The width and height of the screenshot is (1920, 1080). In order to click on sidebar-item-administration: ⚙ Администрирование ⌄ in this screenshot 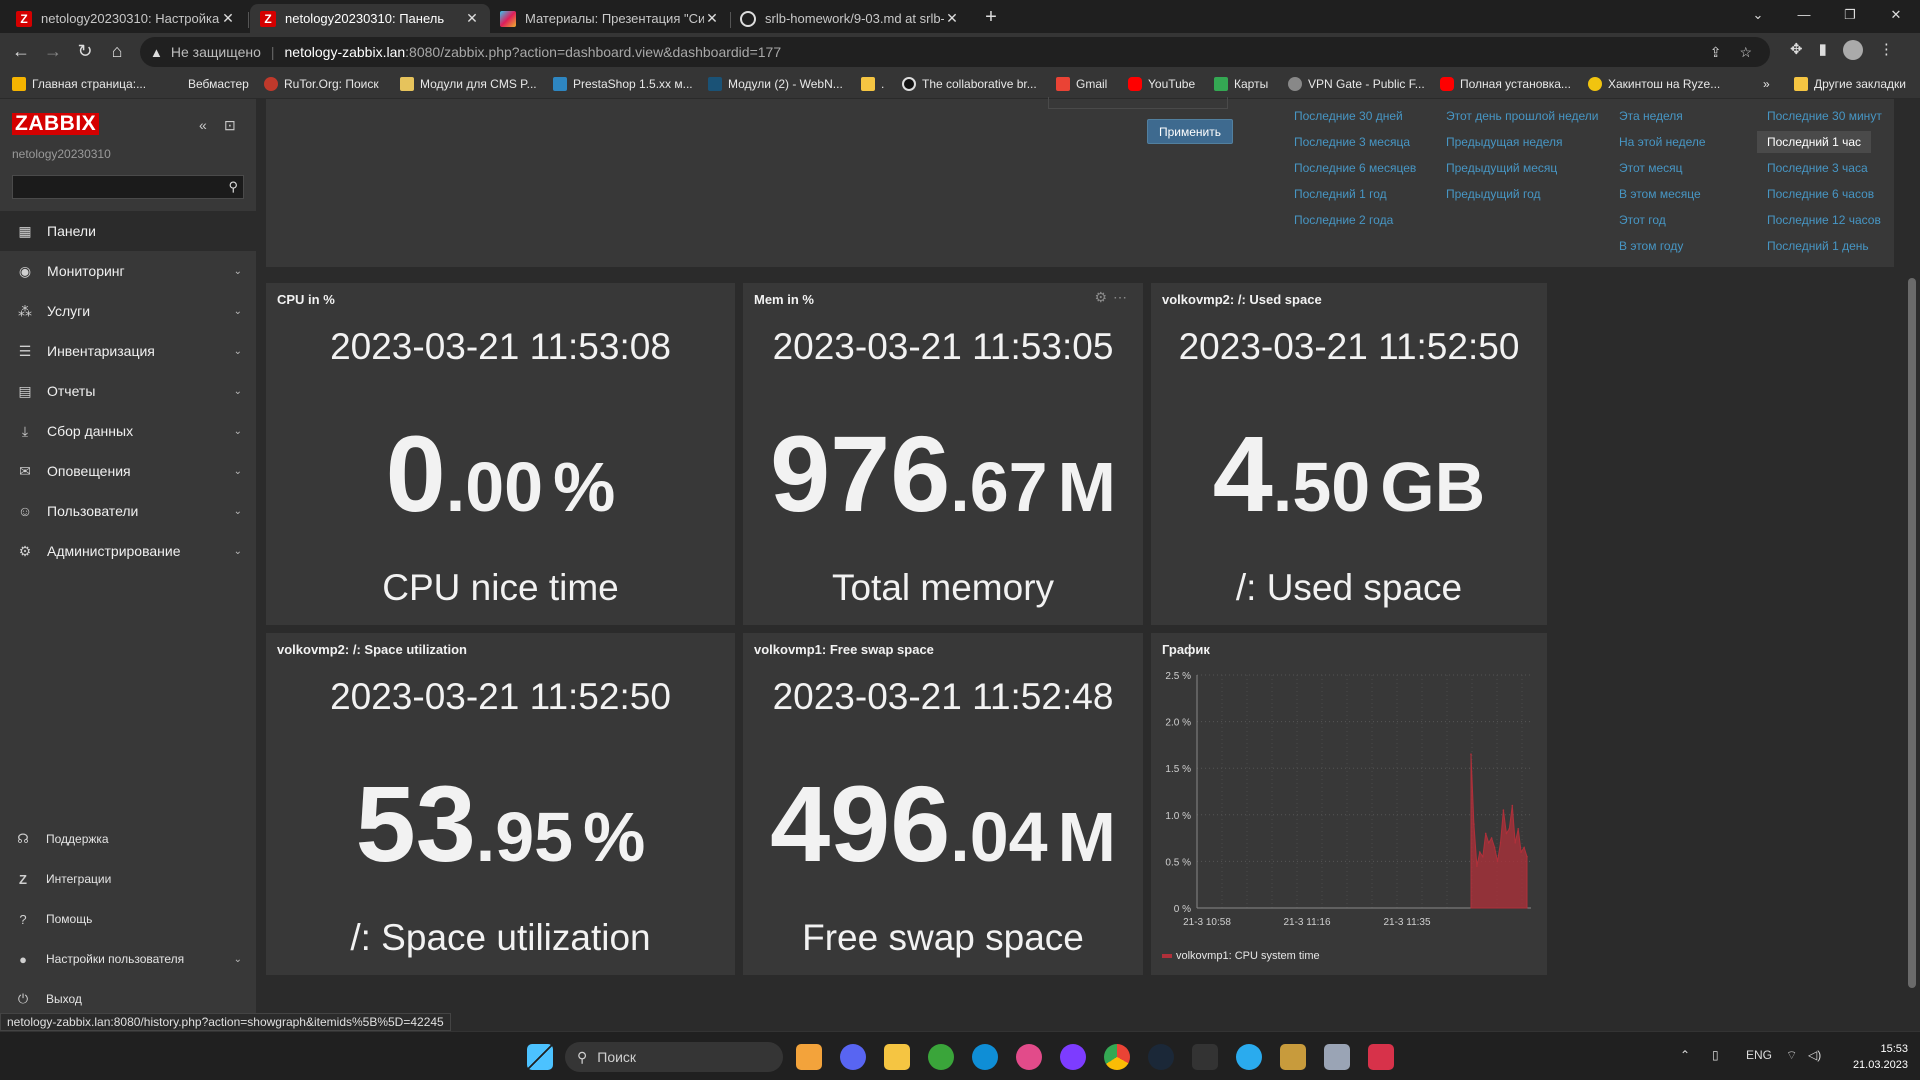, I will do `click(128, 551)`.